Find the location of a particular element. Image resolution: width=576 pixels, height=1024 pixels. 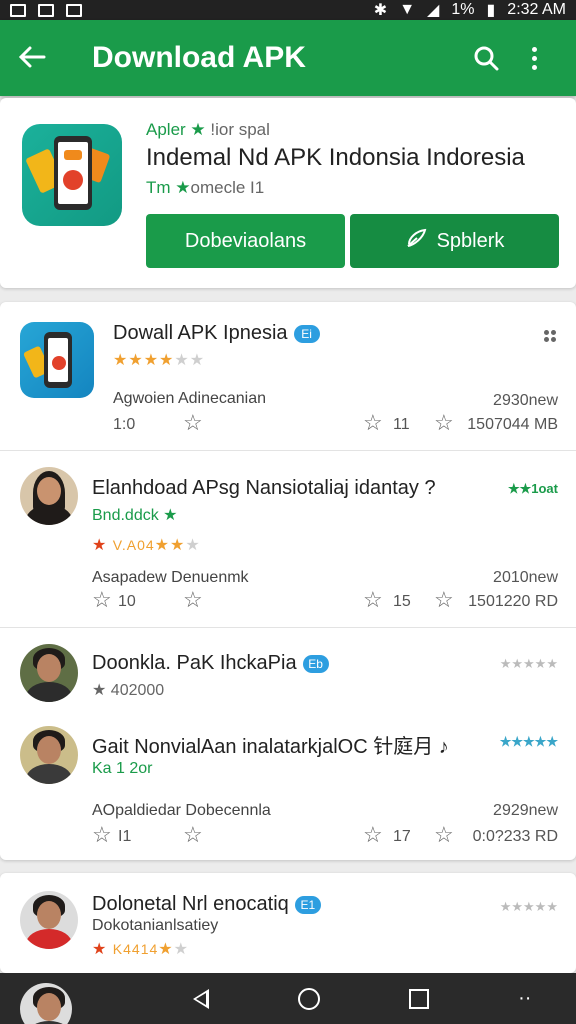

status-bar: ✱ ▼ ◢ 1% ▮ 2:32 AM is located at coordinates (288, 10).